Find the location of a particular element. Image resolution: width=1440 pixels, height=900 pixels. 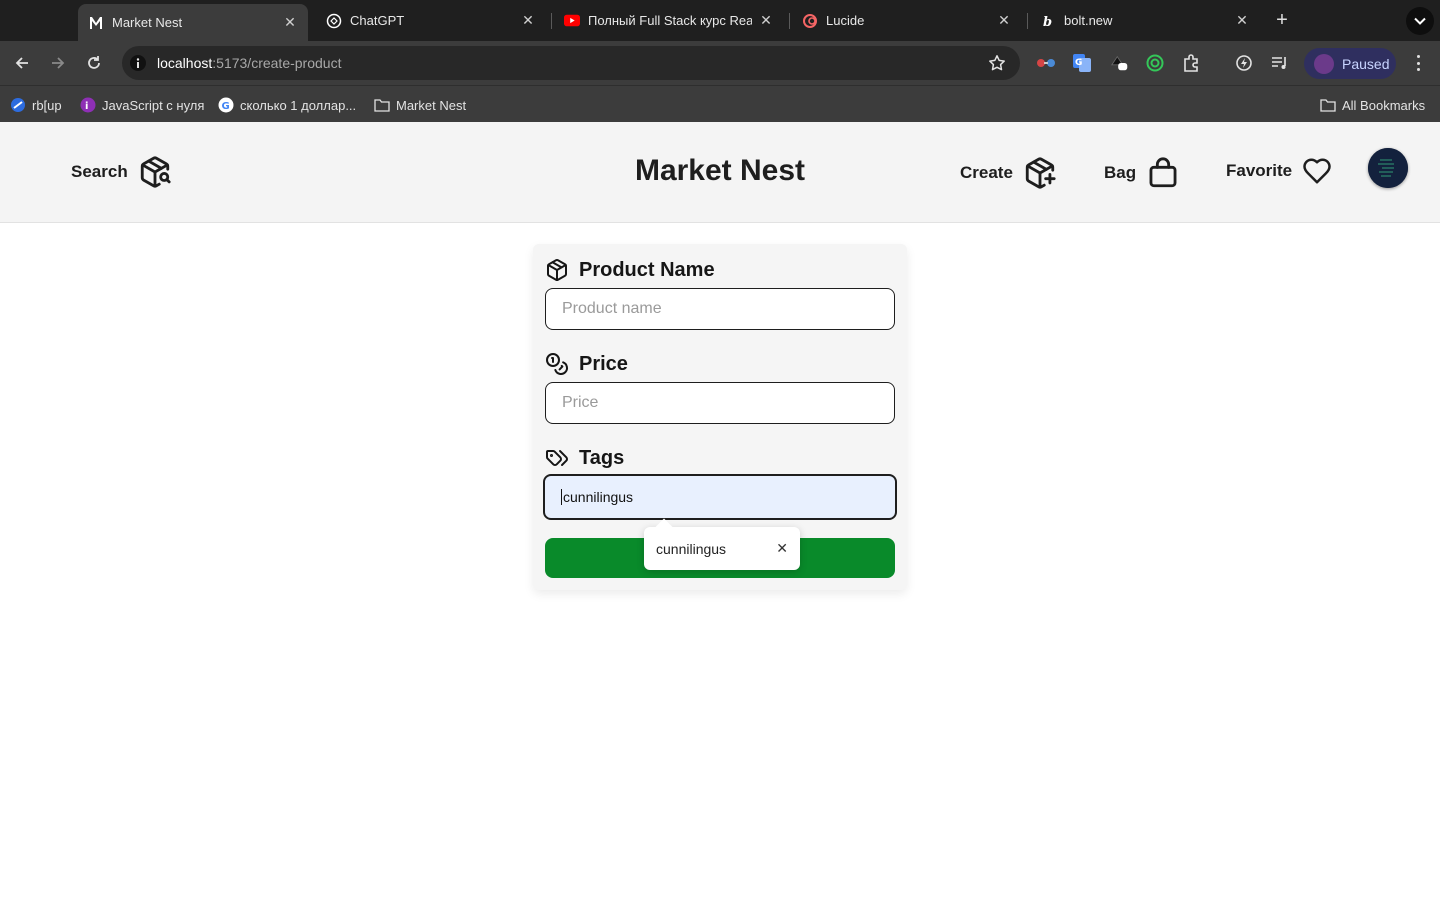

tags-label-text: Tags is located at coordinates (602, 457).